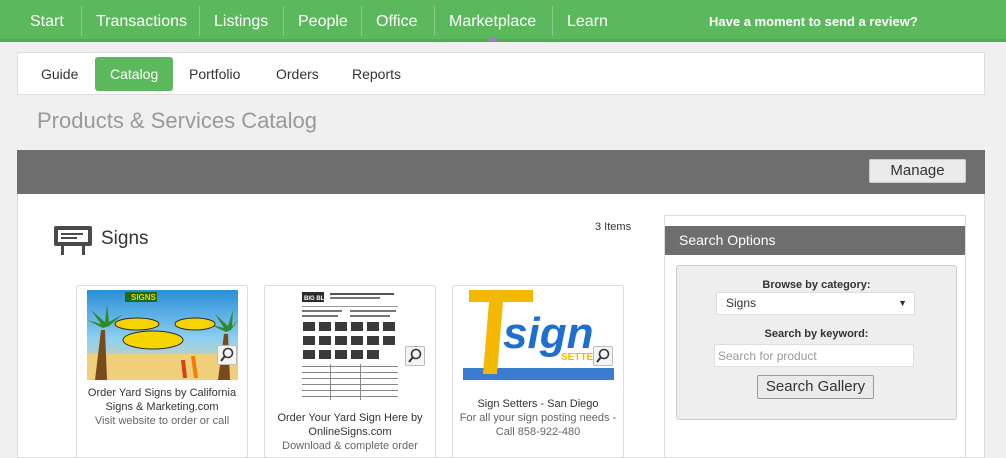 This screenshot has width=1006, height=458. What do you see at coordinates (350, 446) in the screenshot?
I see `product-description: Download & complete order` at bounding box center [350, 446].